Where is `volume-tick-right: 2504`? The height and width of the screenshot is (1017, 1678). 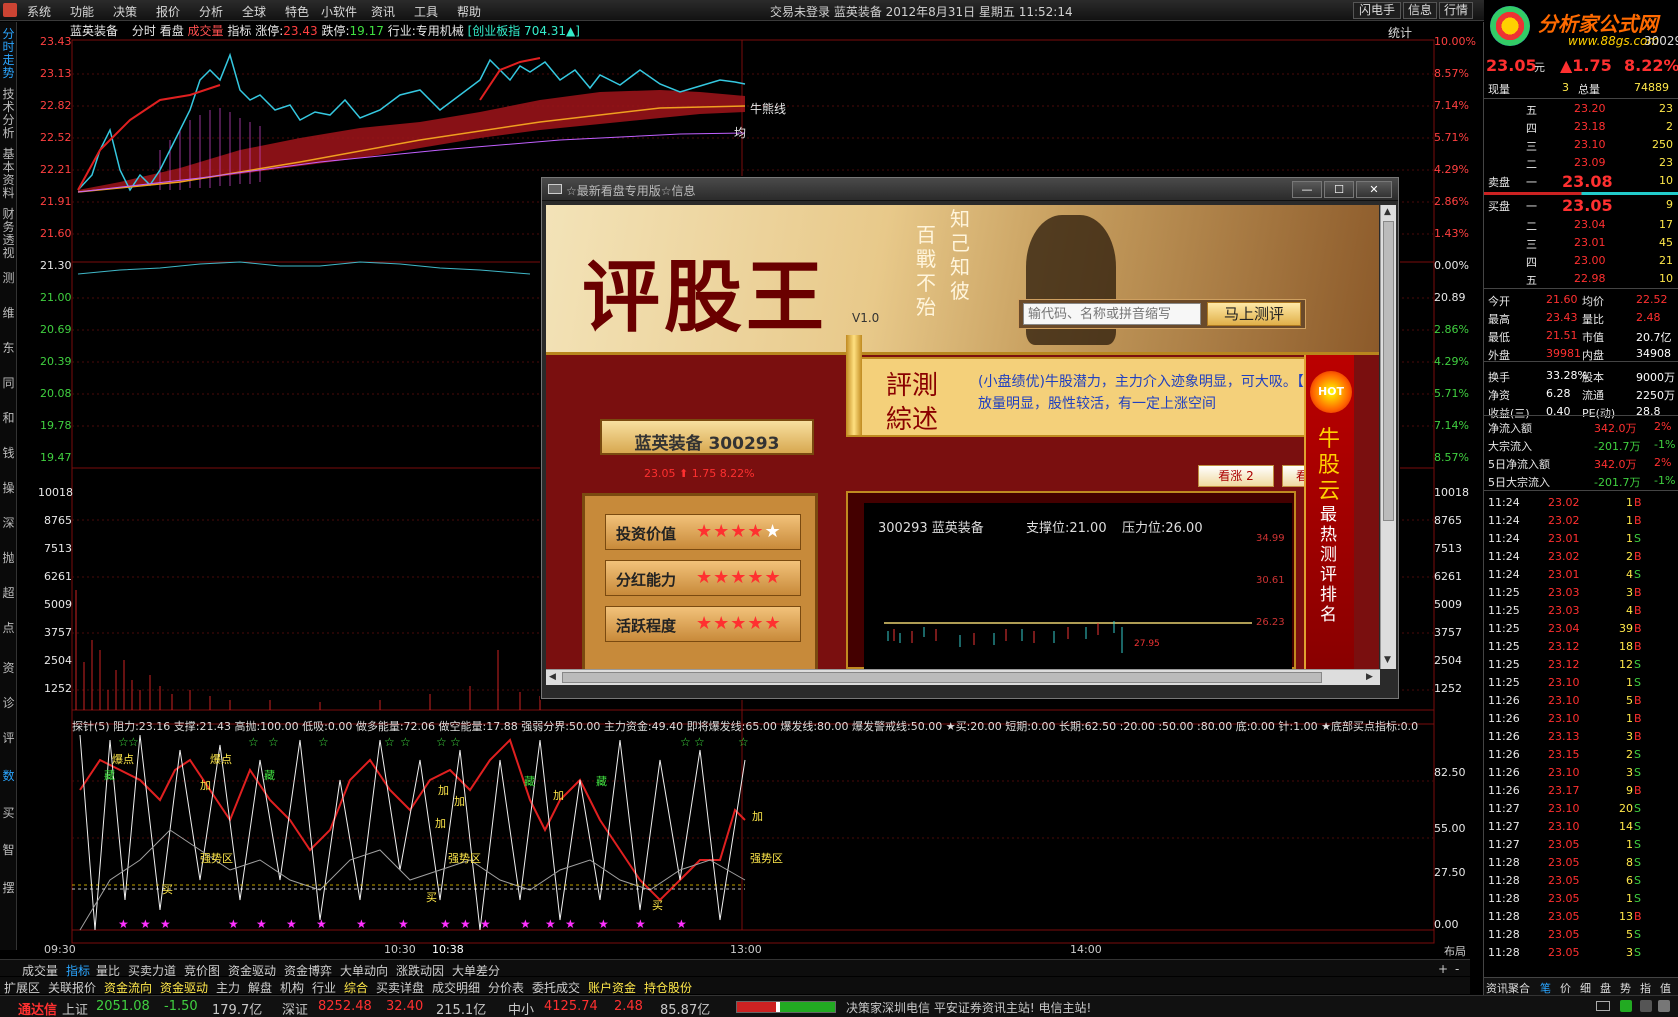 volume-tick-right: 2504 is located at coordinates (1448, 660).